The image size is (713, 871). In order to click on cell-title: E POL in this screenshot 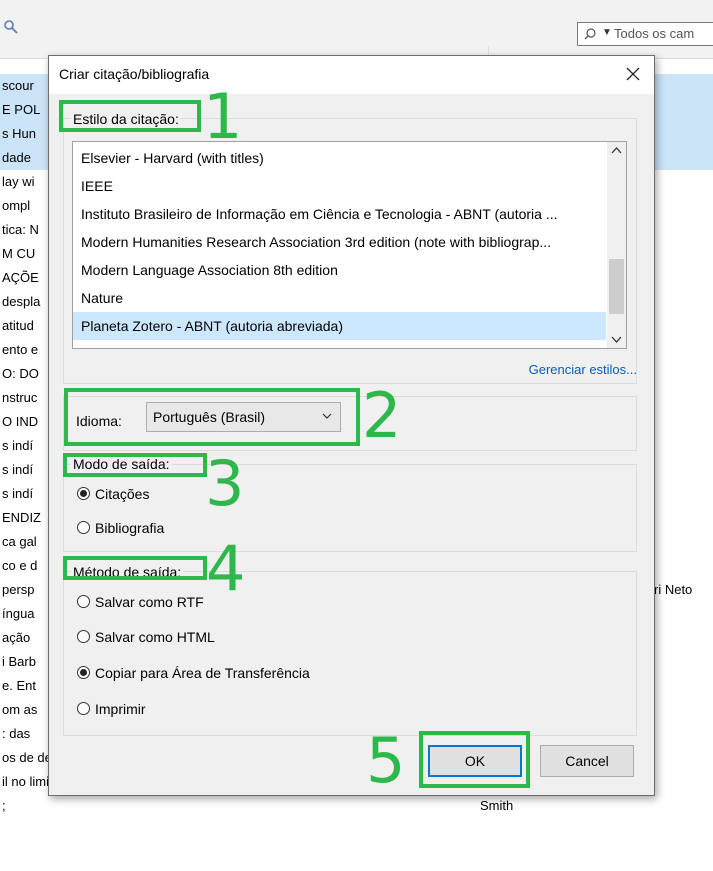, I will do `click(21, 109)`.